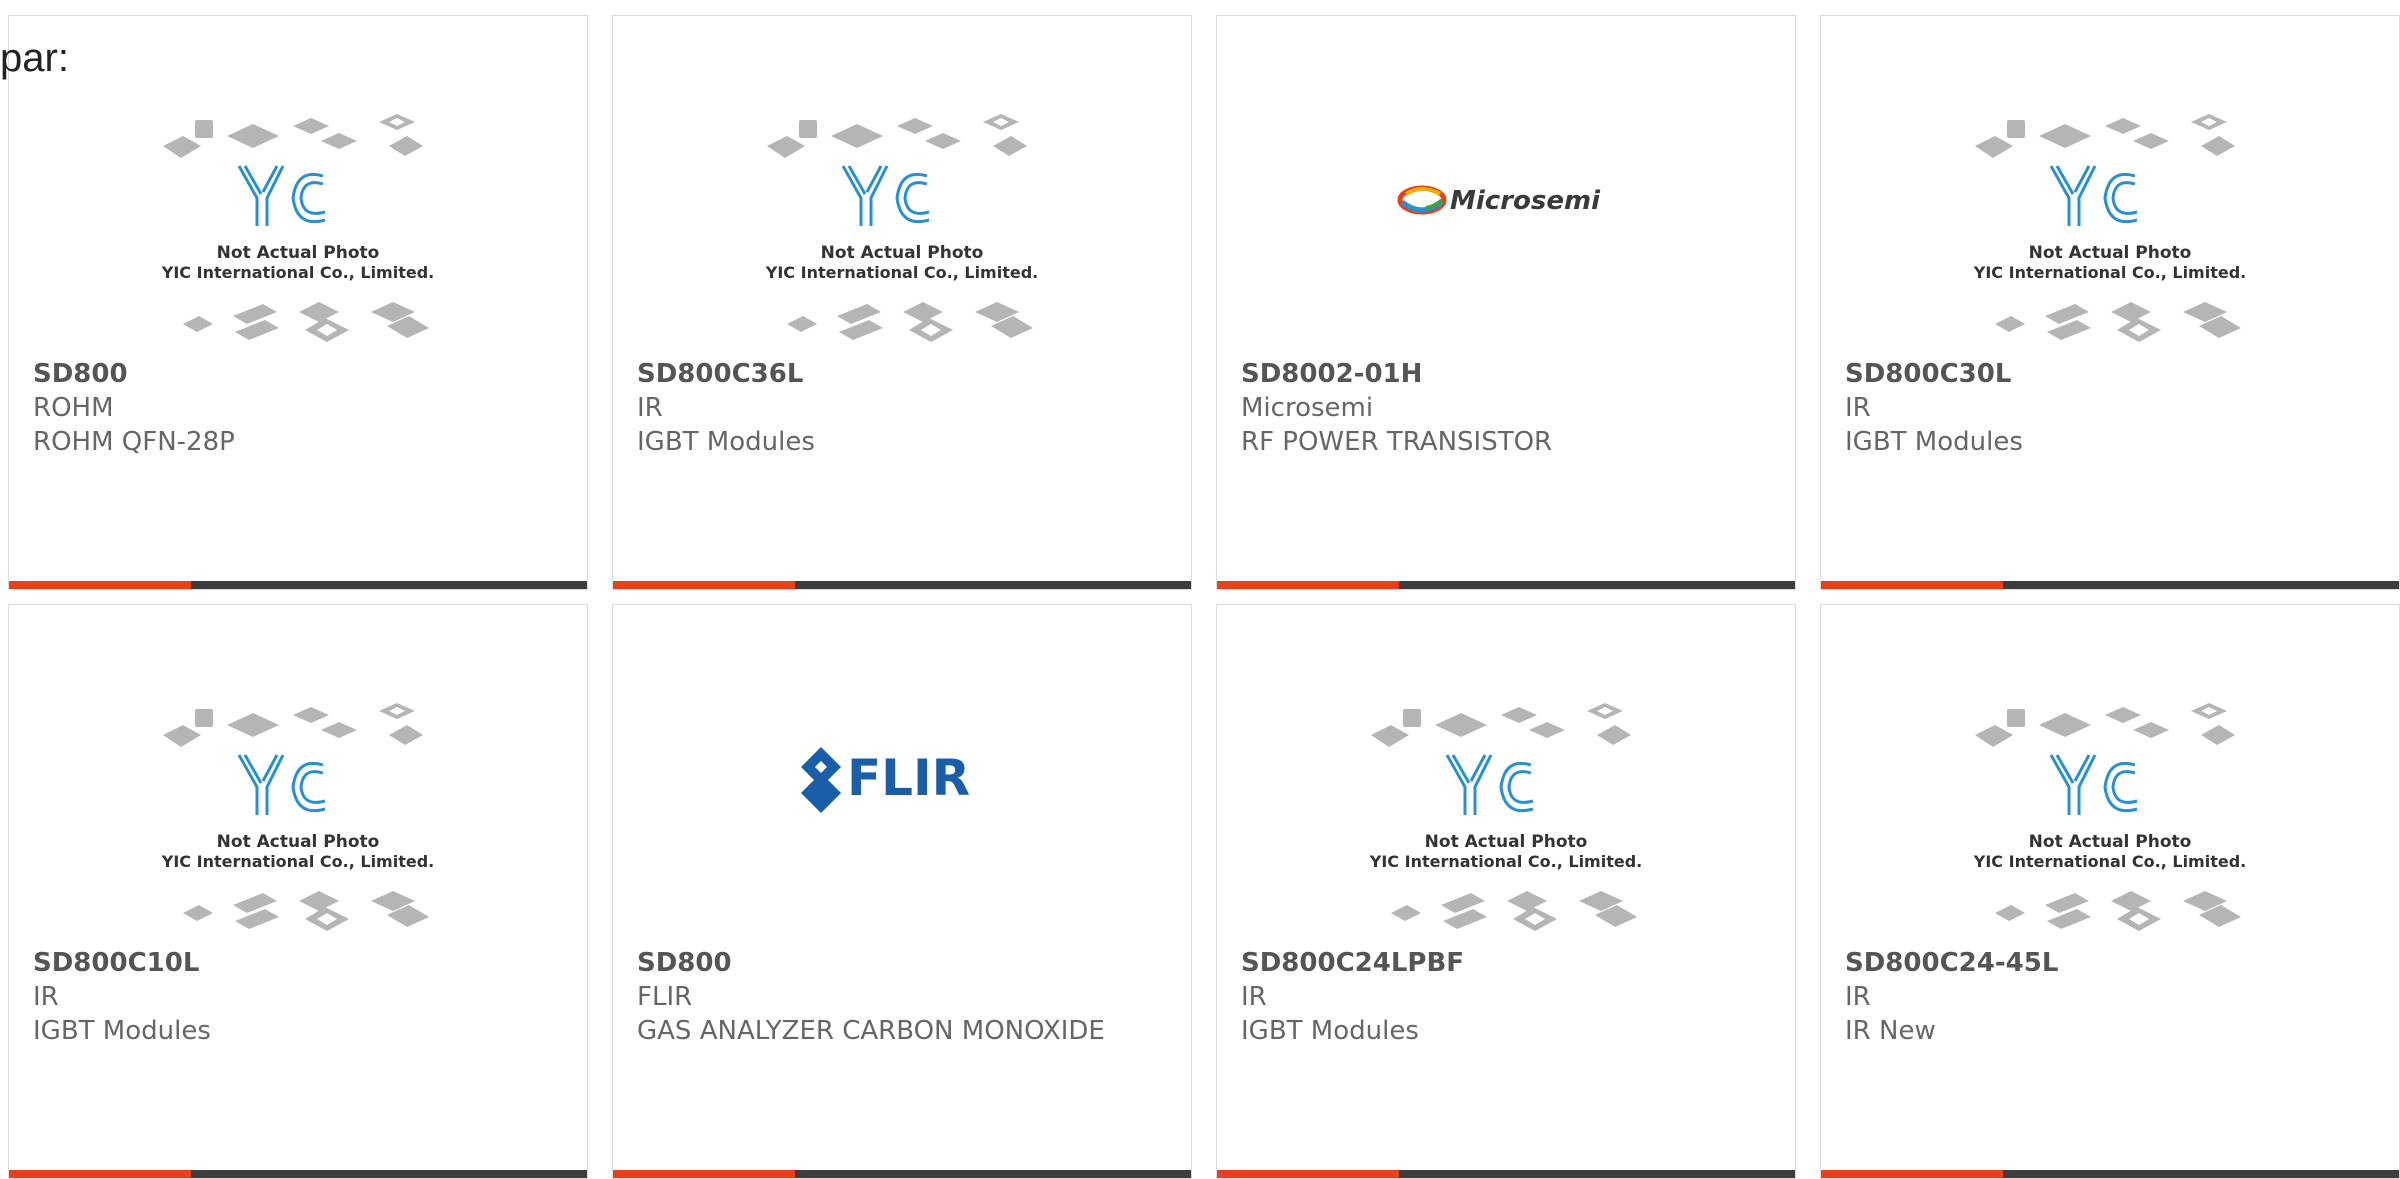 This screenshot has width=2400, height=1179. I want to click on svg-text: FLIR, so click(908, 778).